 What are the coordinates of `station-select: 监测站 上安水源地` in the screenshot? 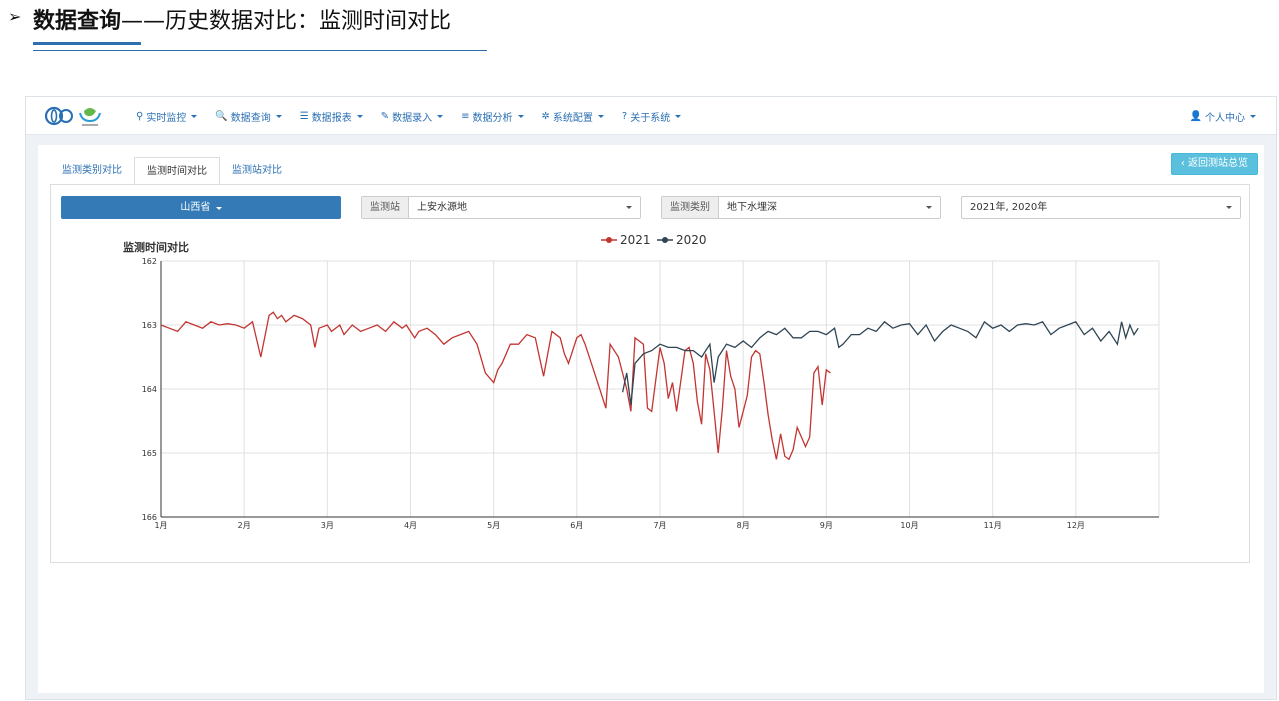 It's located at (501, 207).